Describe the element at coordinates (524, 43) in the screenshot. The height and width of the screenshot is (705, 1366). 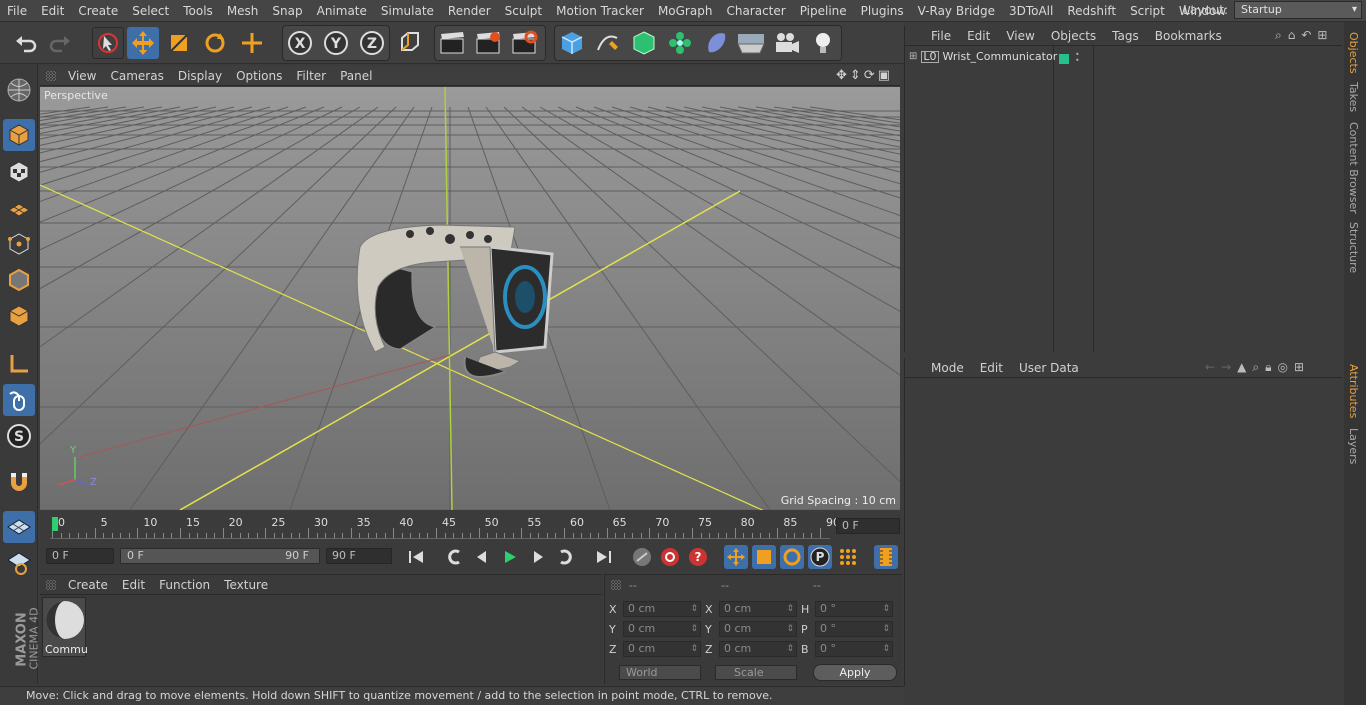
I see `render-settings-icon` at that location.